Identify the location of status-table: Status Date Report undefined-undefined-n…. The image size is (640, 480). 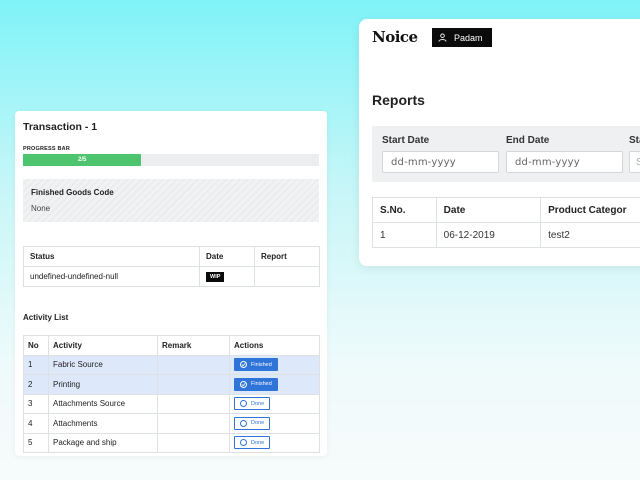
(171, 266).